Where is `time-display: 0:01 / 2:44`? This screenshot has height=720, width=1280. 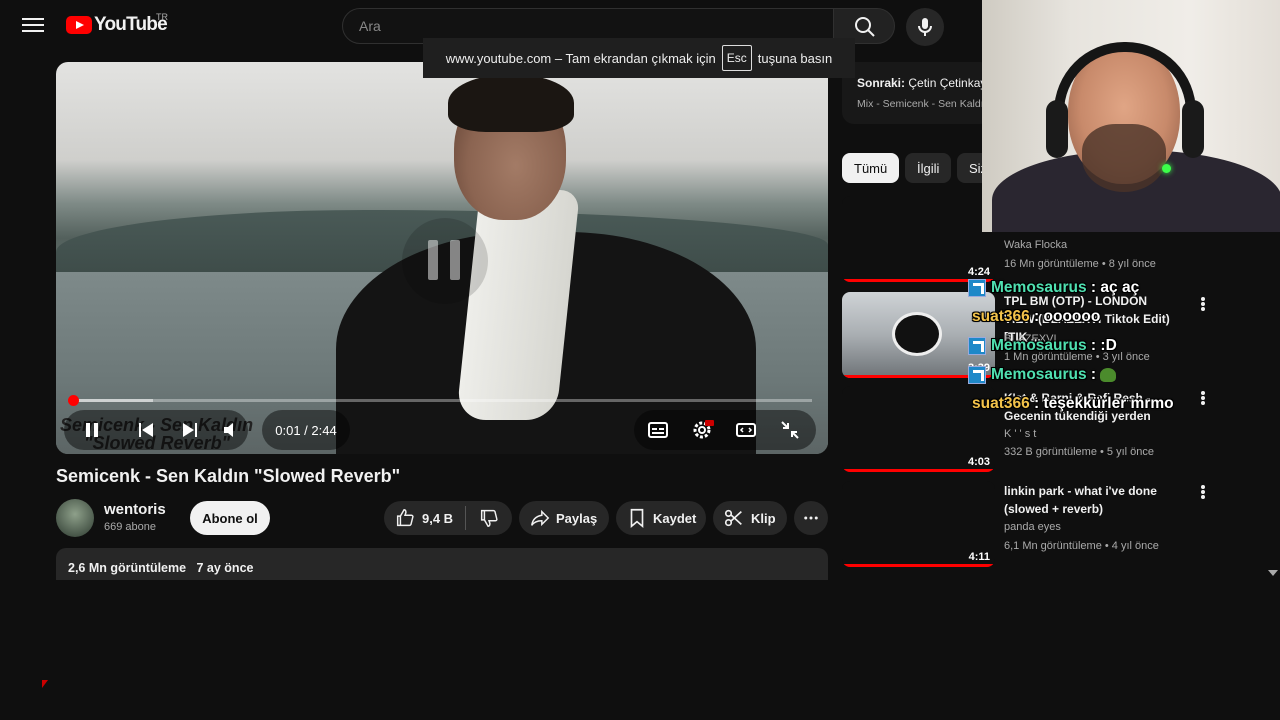
time-display: 0:01 / 2:44 is located at coordinates (306, 430).